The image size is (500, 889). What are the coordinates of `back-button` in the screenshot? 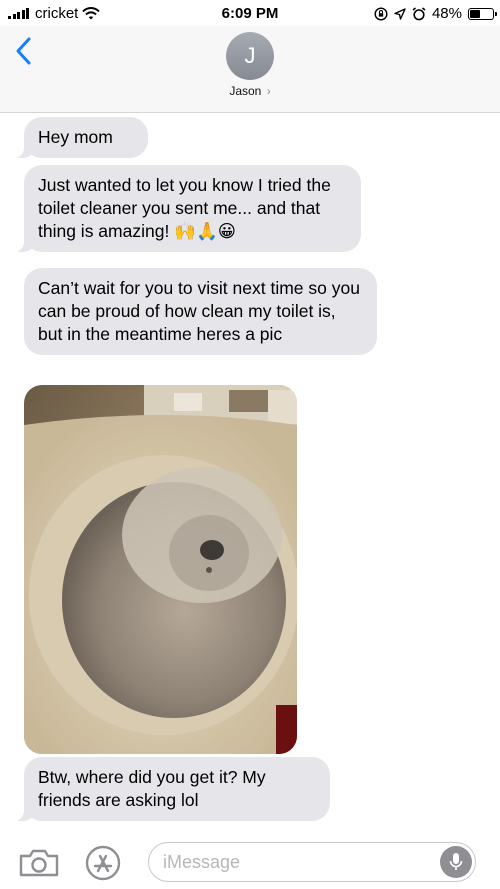 It's located at (24, 51).